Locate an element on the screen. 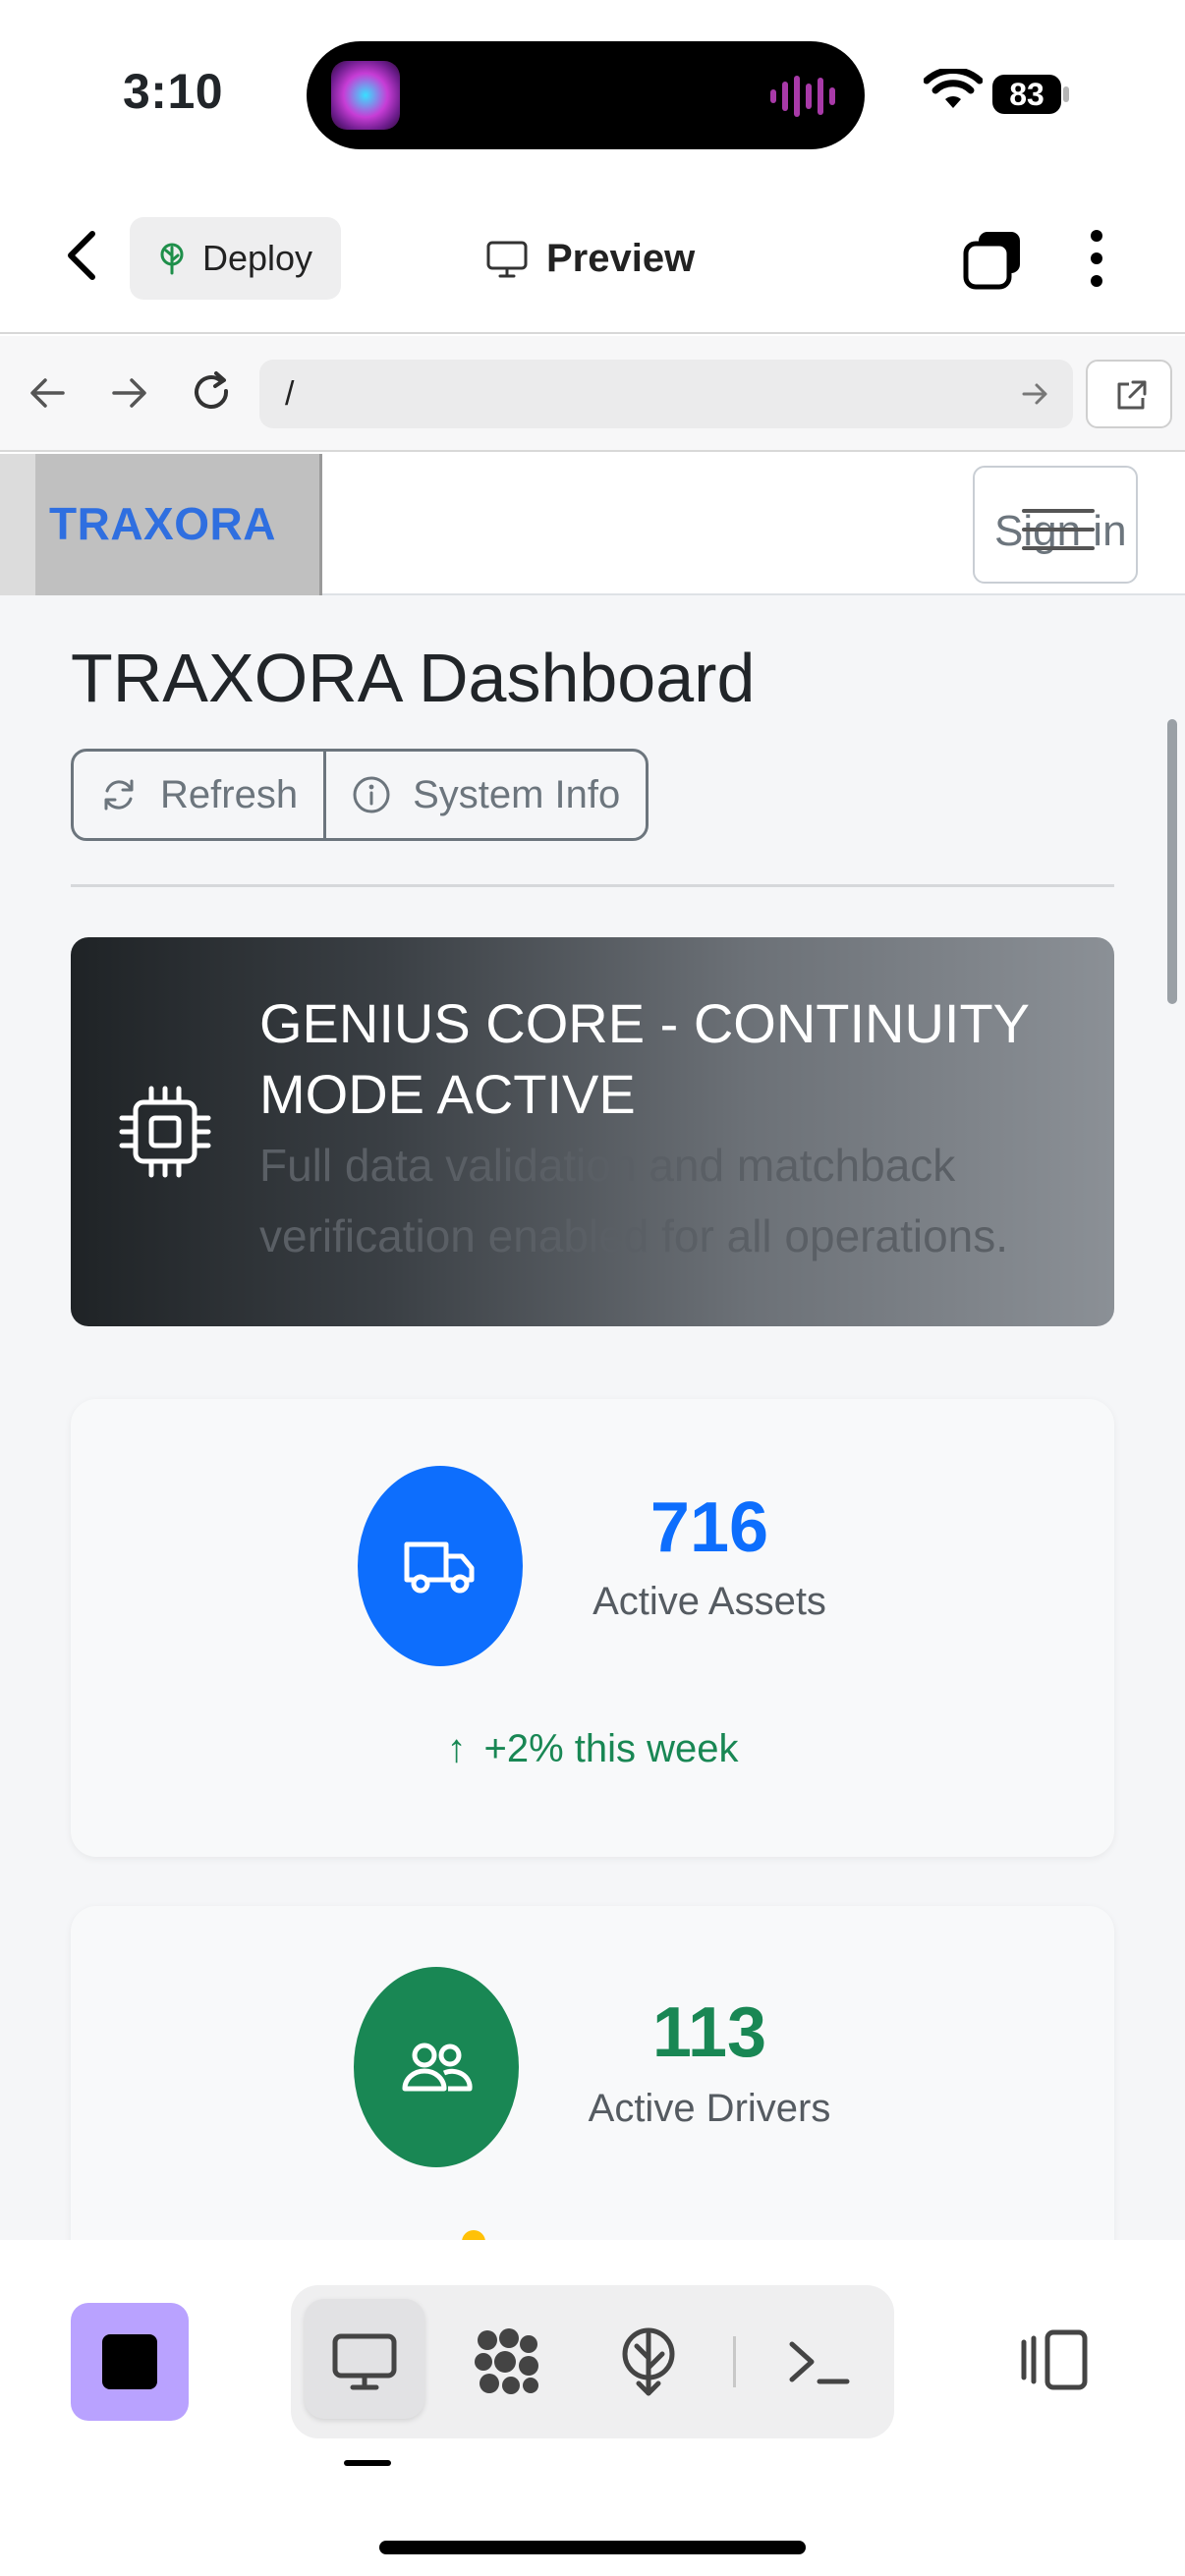 The width and height of the screenshot is (1185, 2576). truck-icon-circle is located at coordinates (441, 1566).